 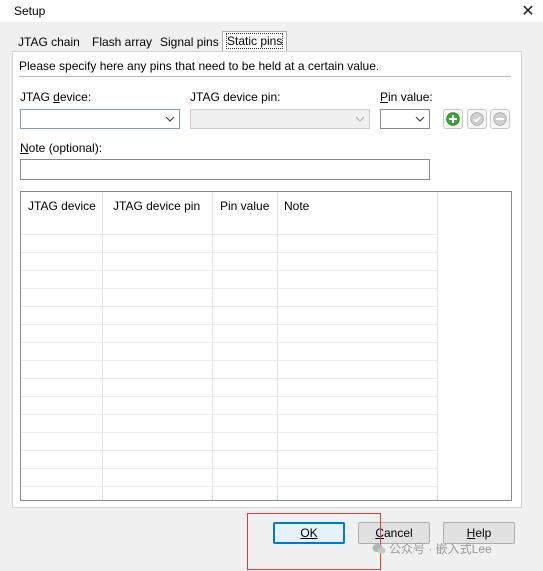 I want to click on ok-button: OK, so click(x=309, y=533).